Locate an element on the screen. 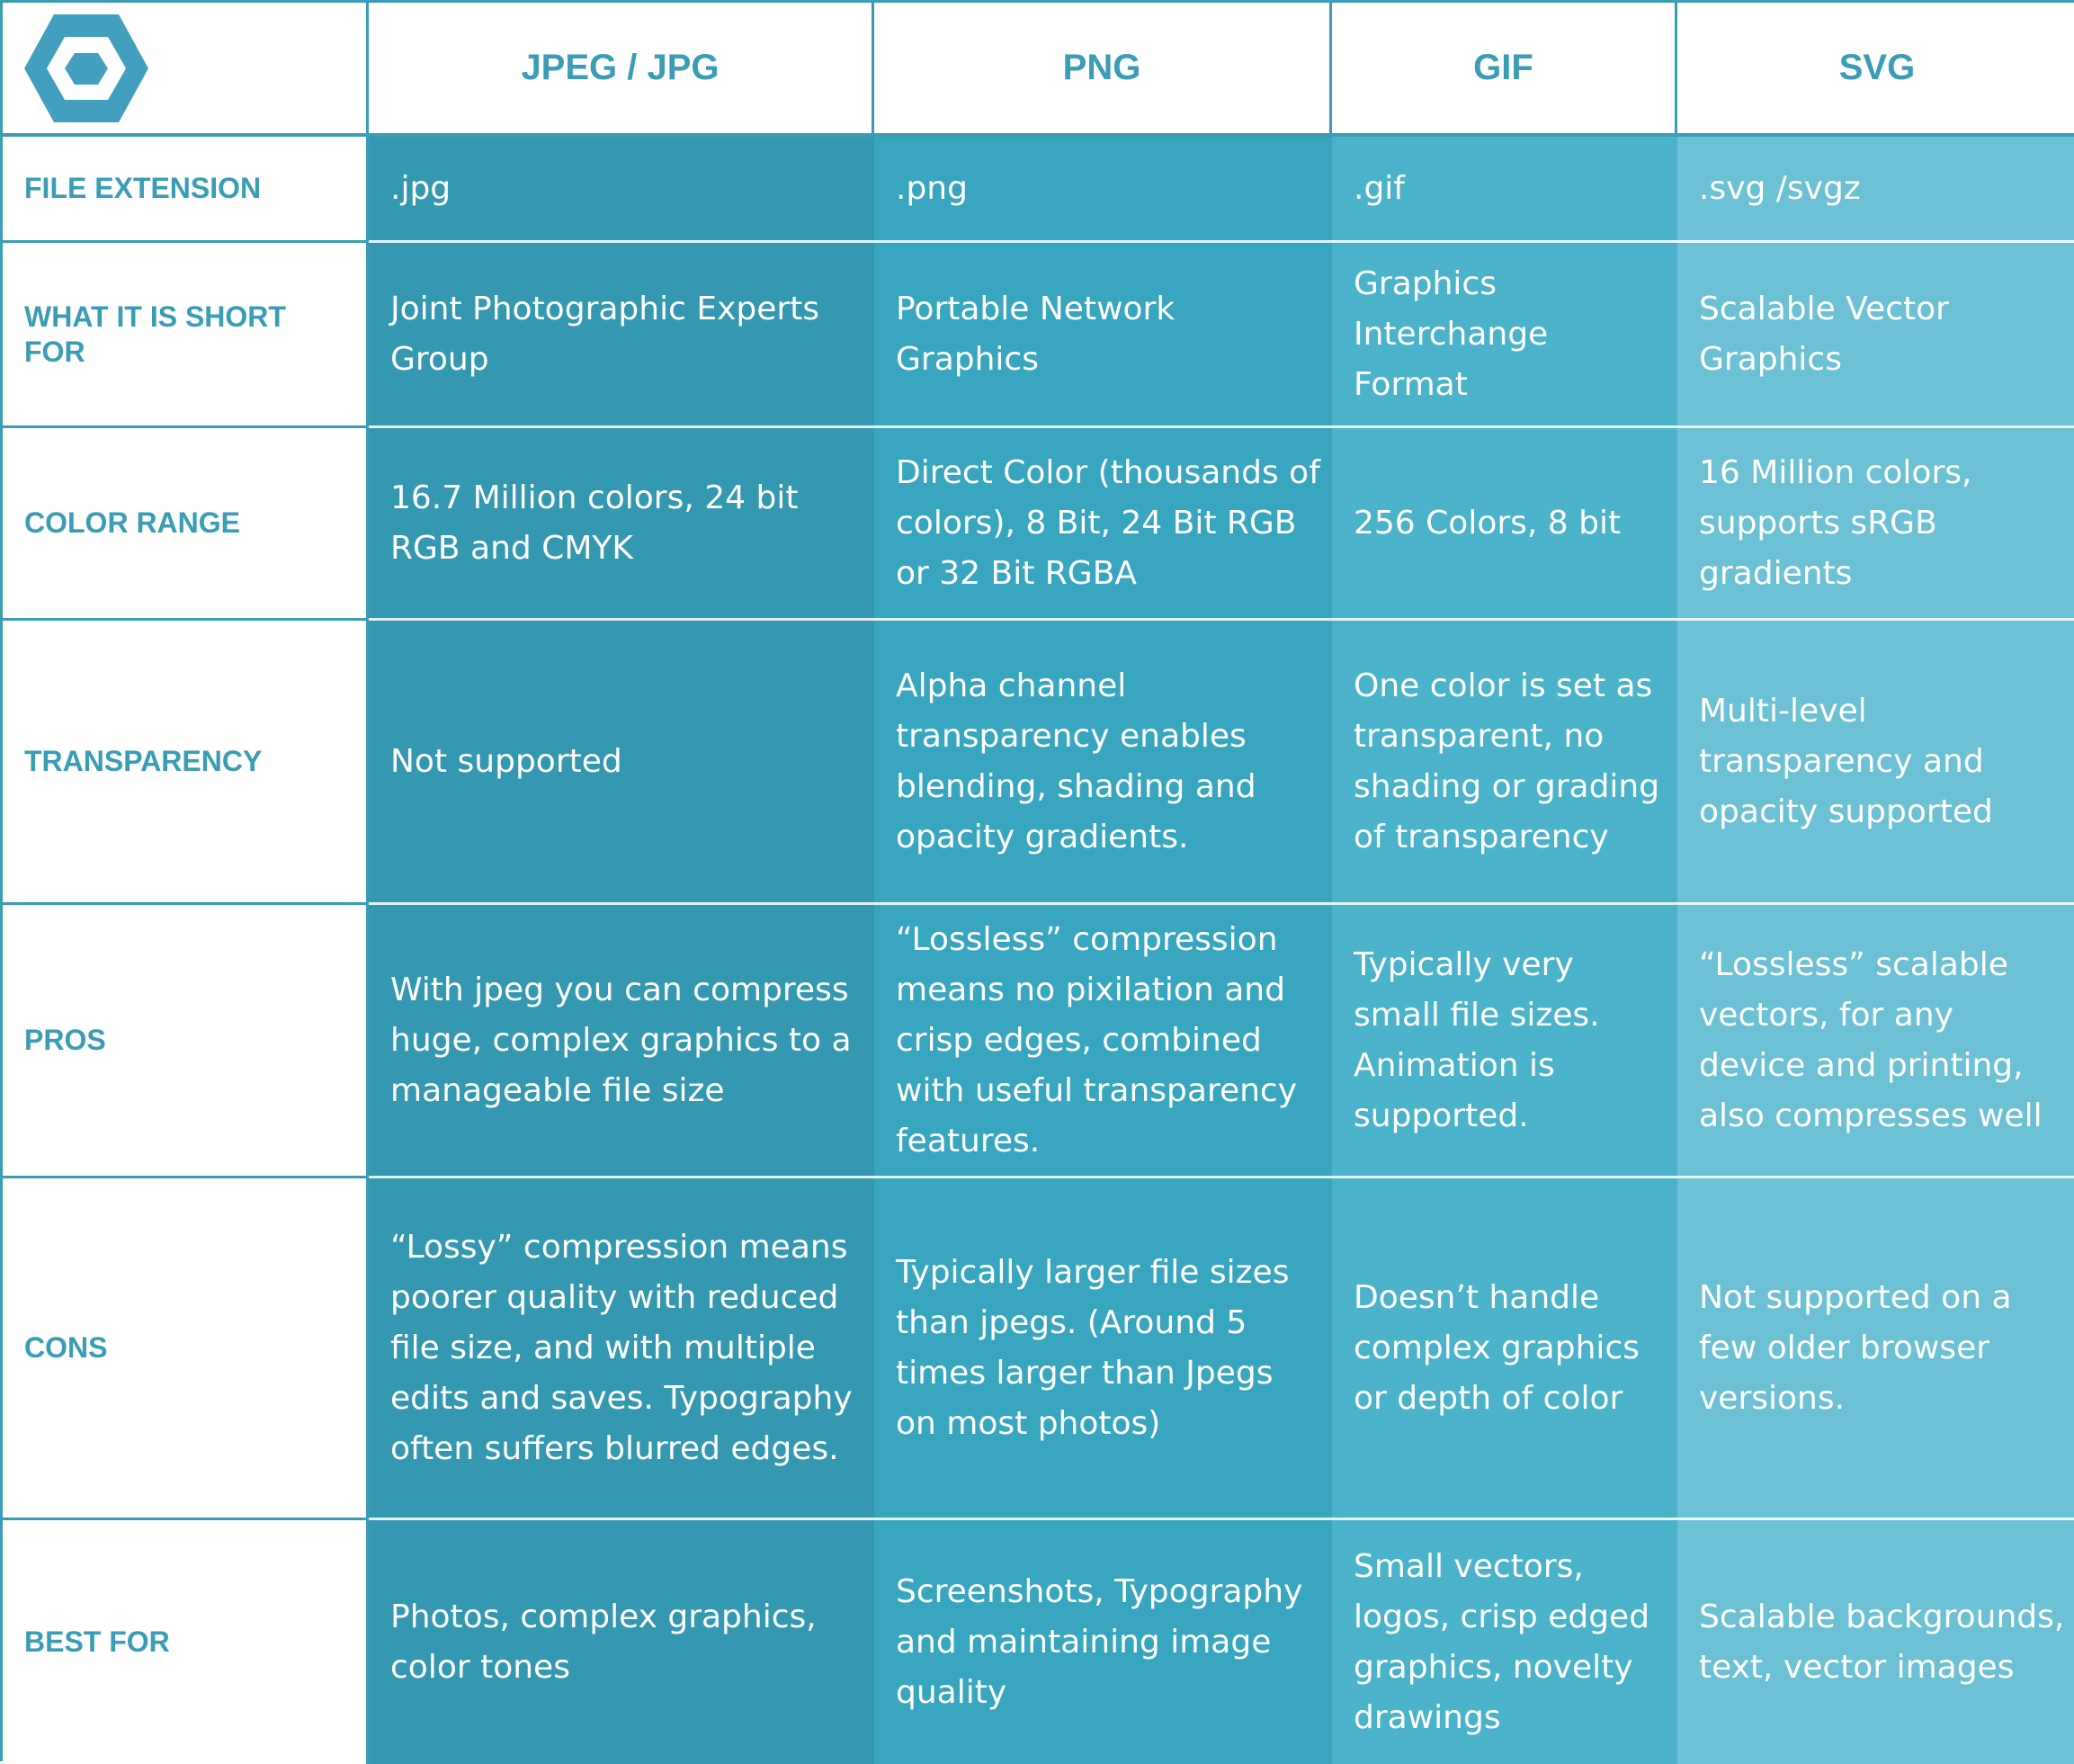 Image resolution: width=2074 pixels, height=1764 pixels. row-label-color-range: COLOR RANGE is located at coordinates (186, 524).